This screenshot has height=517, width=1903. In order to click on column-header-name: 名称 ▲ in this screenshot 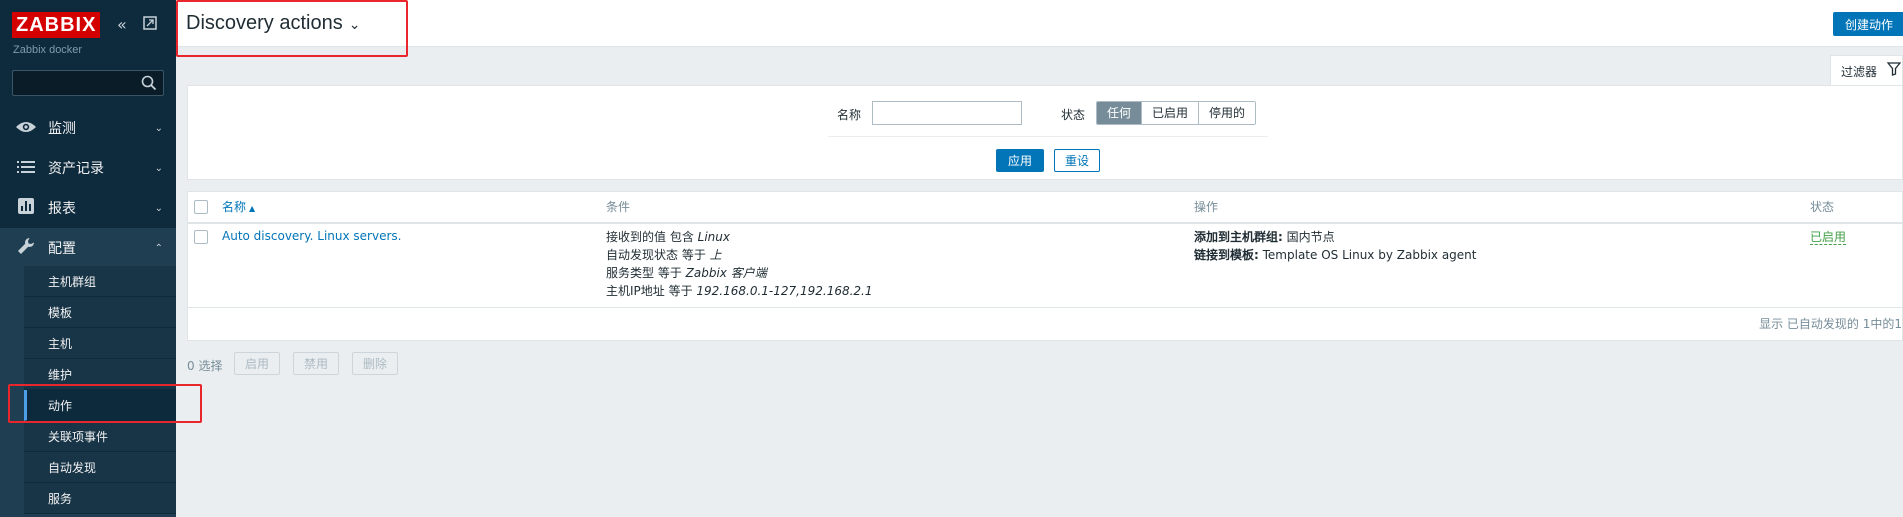, I will do `click(238, 207)`.